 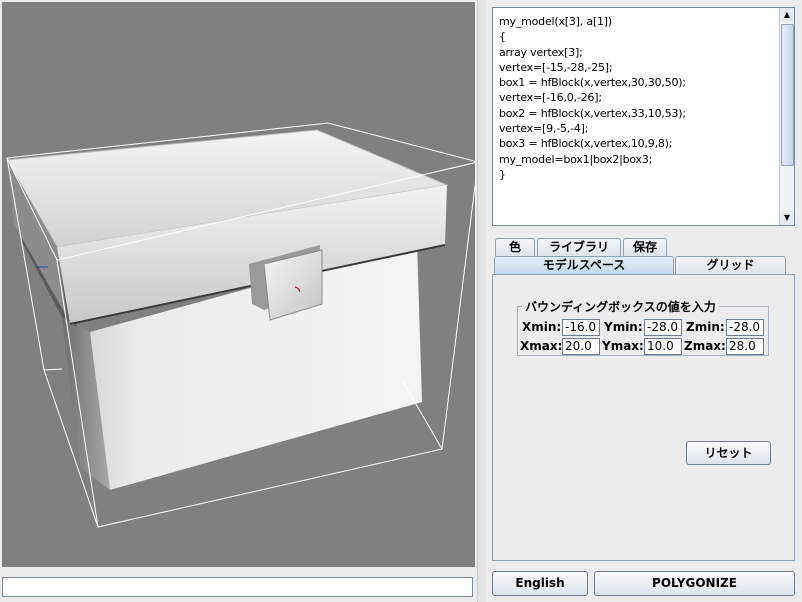 I want to click on xmax-field: 20.0, so click(x=581, y=346).